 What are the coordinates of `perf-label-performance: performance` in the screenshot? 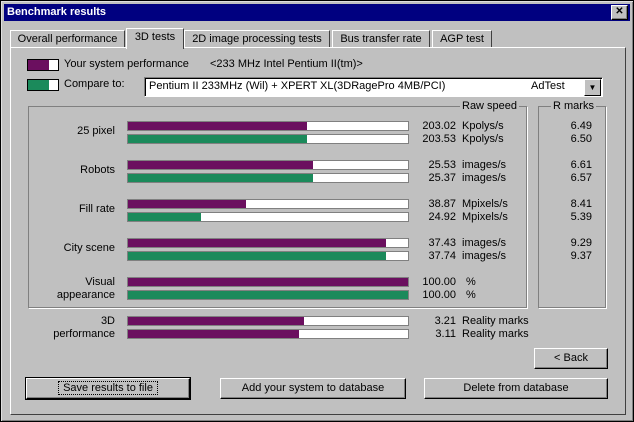 It's located at (84, 334).